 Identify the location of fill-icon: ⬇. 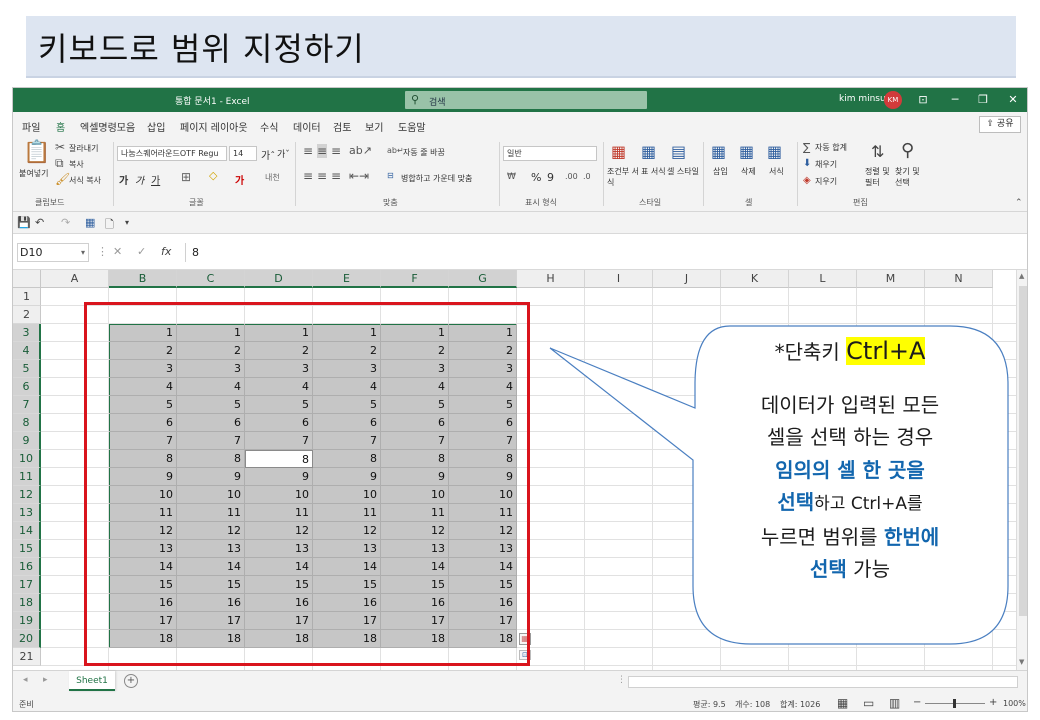
(807, 163).